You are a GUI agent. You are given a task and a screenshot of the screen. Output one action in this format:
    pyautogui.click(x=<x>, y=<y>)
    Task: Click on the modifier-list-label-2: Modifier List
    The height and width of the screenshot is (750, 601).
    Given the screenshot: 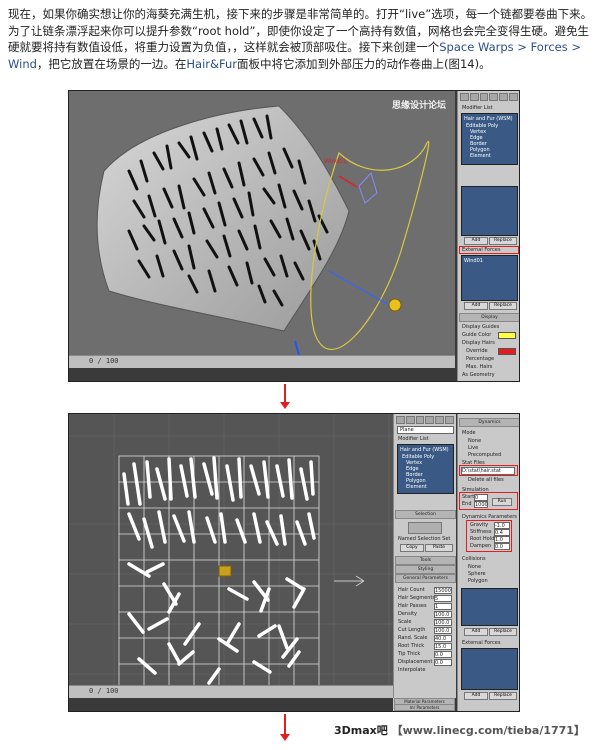 What is the action you would take?
    pyautogui.click(x=413, y=439)
    